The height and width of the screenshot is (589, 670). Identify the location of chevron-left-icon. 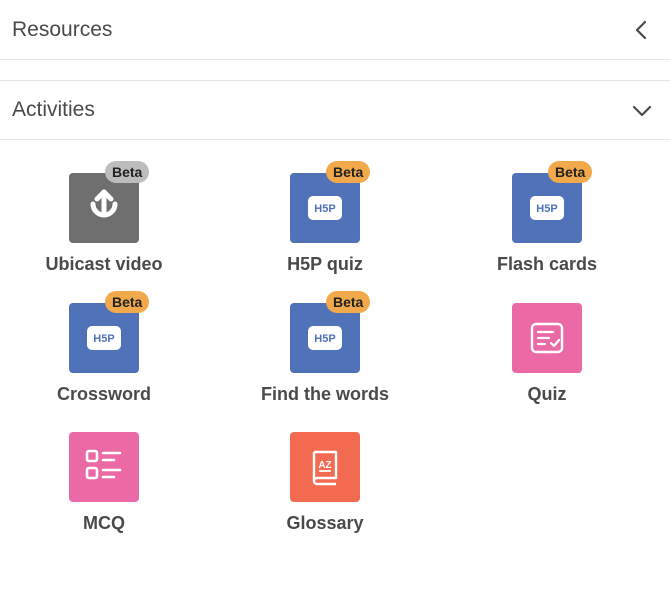
(642, 30).